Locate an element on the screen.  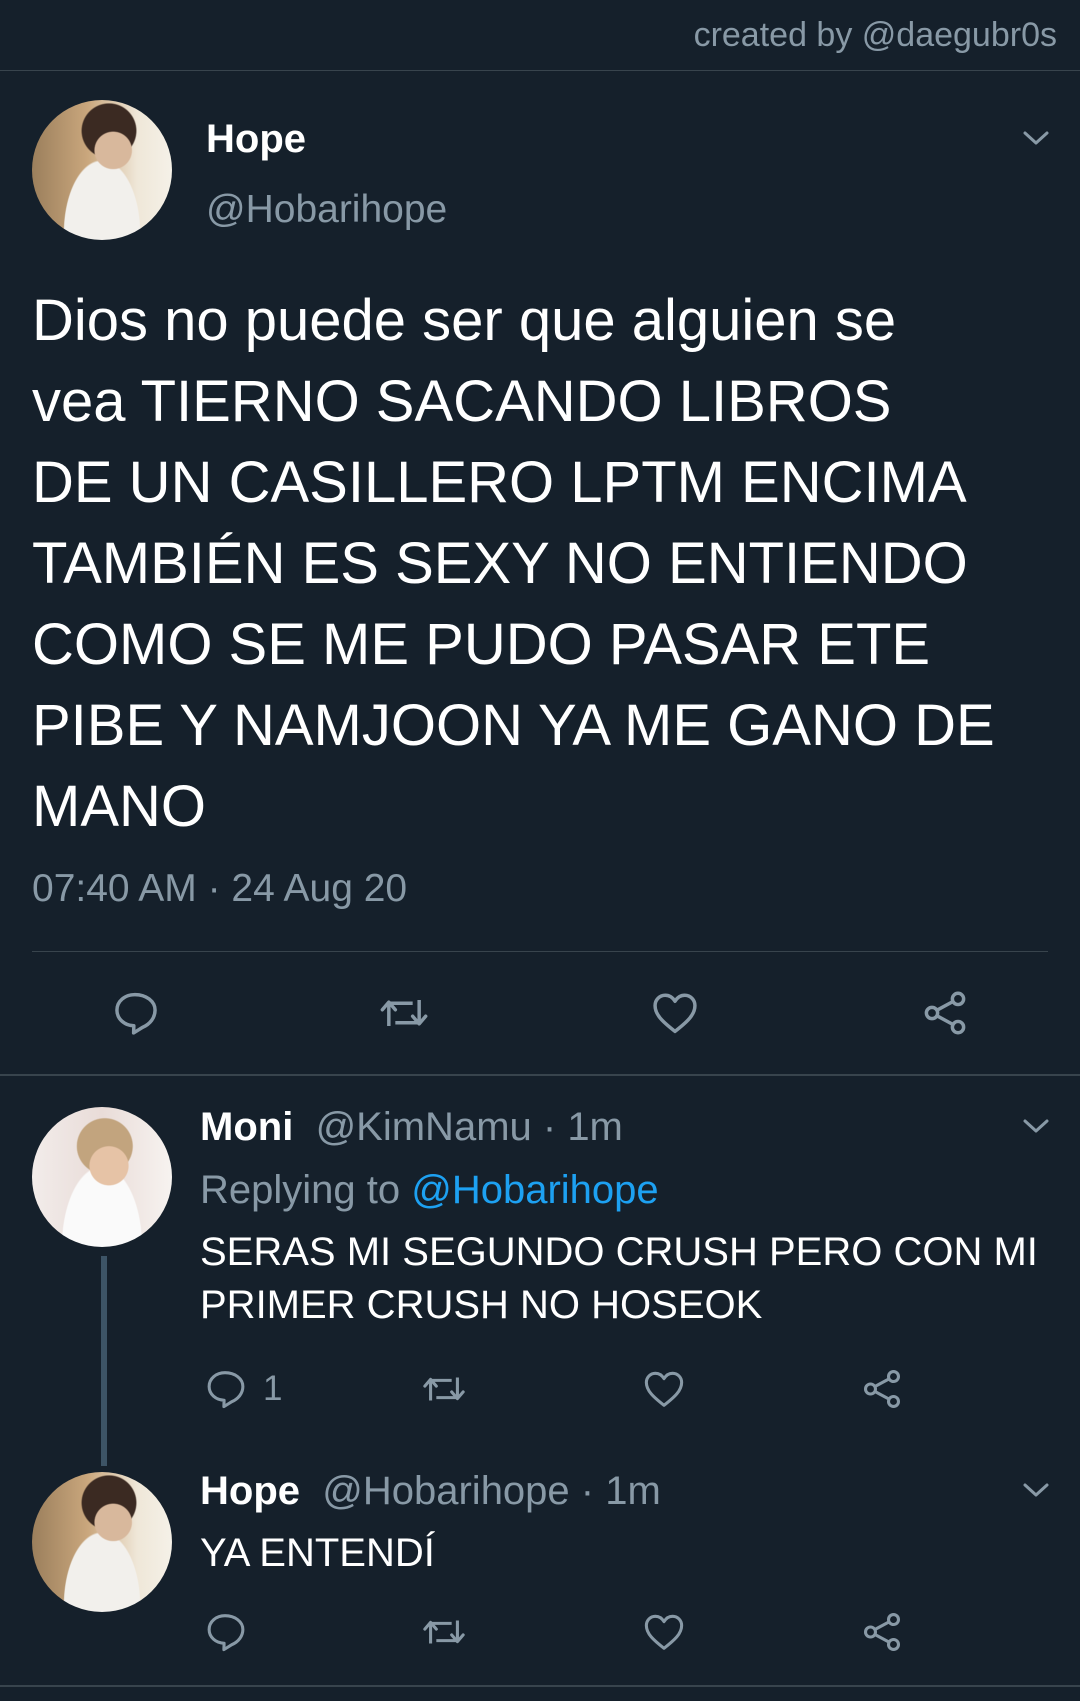
reply-header: Moni @KimNamu · 1m is located at coordinates (411, 1127).